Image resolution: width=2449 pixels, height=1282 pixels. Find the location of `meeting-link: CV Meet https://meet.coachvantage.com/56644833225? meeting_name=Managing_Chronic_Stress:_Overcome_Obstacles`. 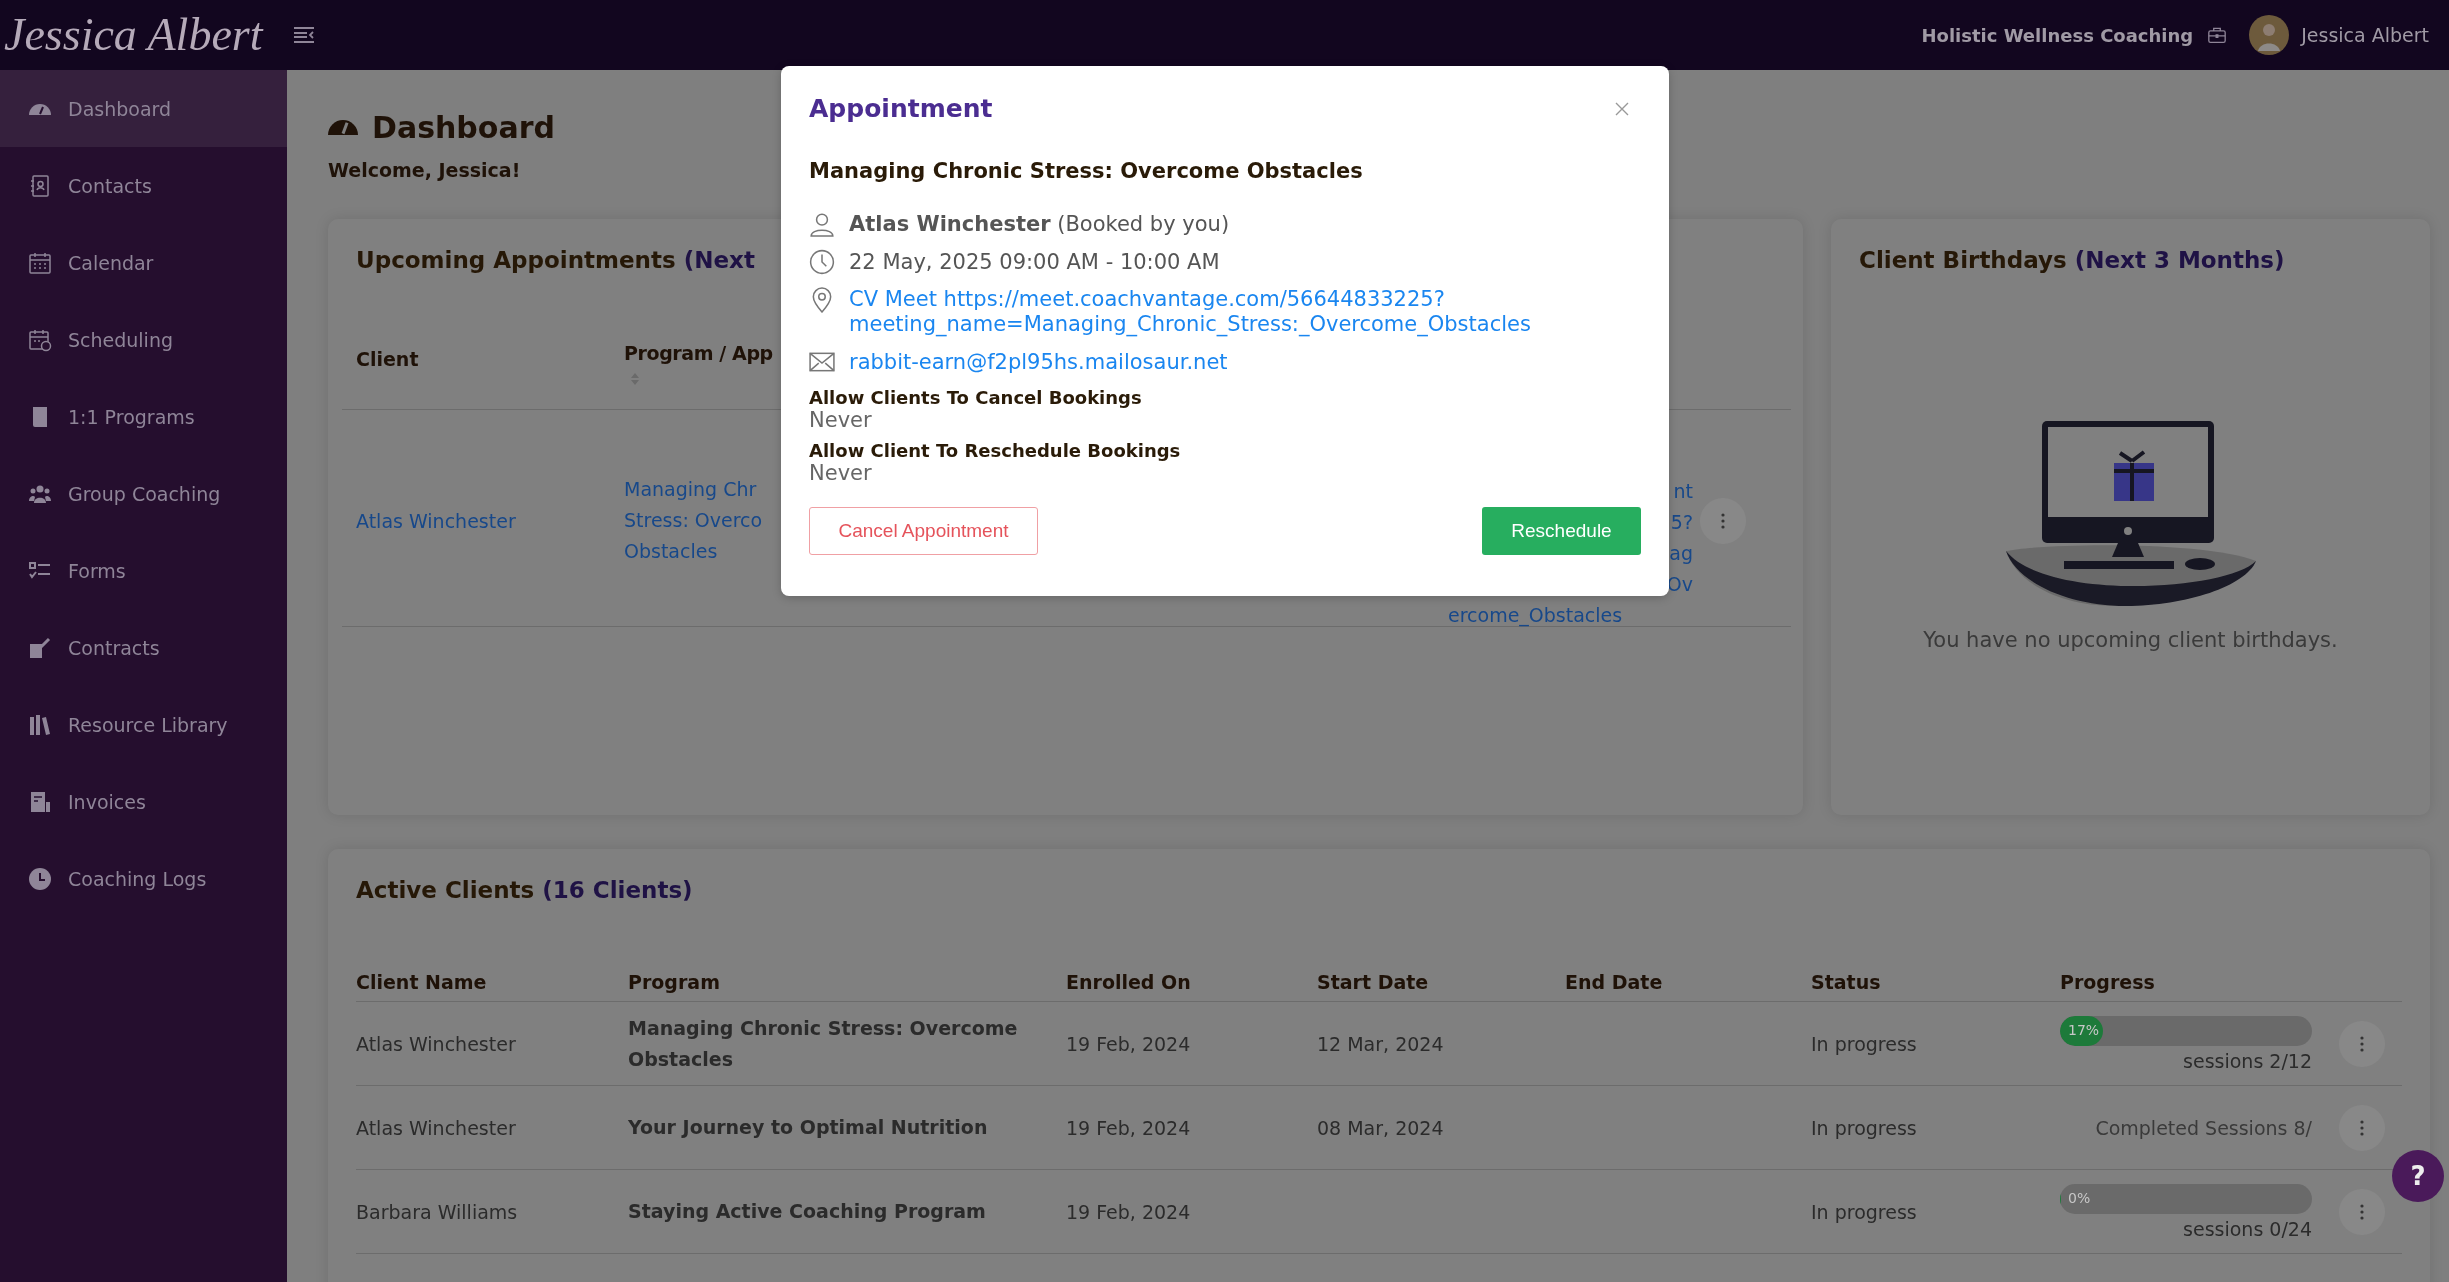

meeting-link: CV Meet https://meet.coachvantage.com/56644833225? meeting_name=Managing_Chronic_Stress:_Overcome_Obstacles is located at coordinates (1190, 312).